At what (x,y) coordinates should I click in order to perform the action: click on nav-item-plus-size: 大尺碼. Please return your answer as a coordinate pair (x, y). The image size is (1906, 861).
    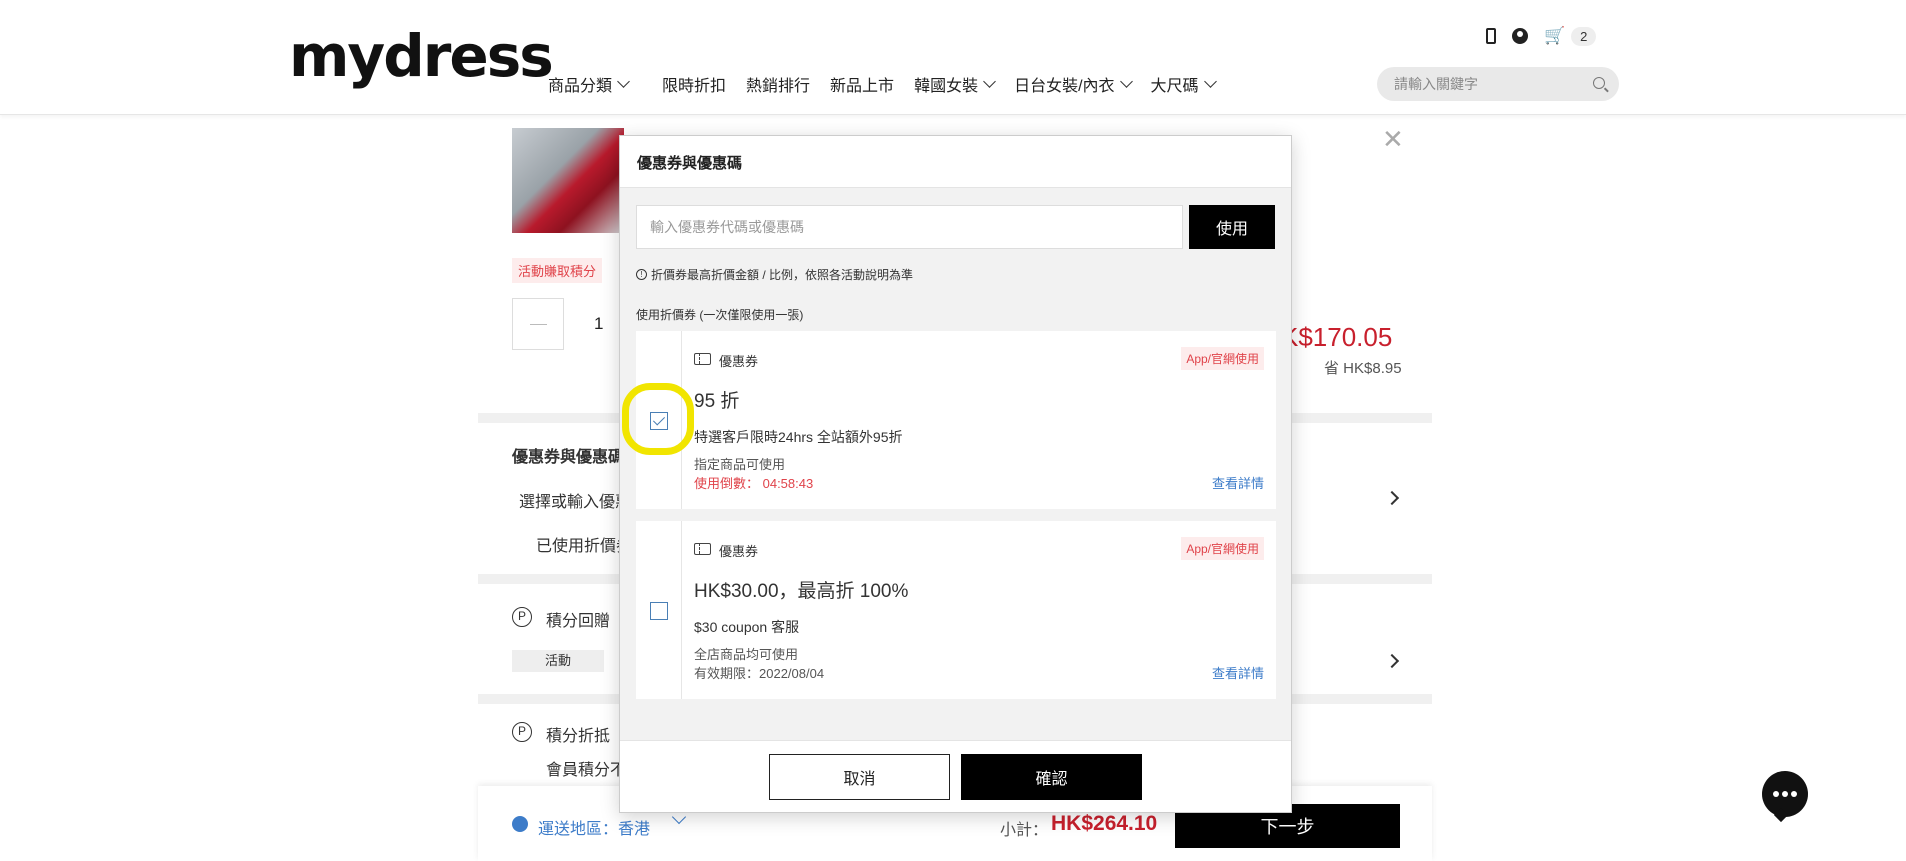
    Looking at the image, I should click on (1183, 84).